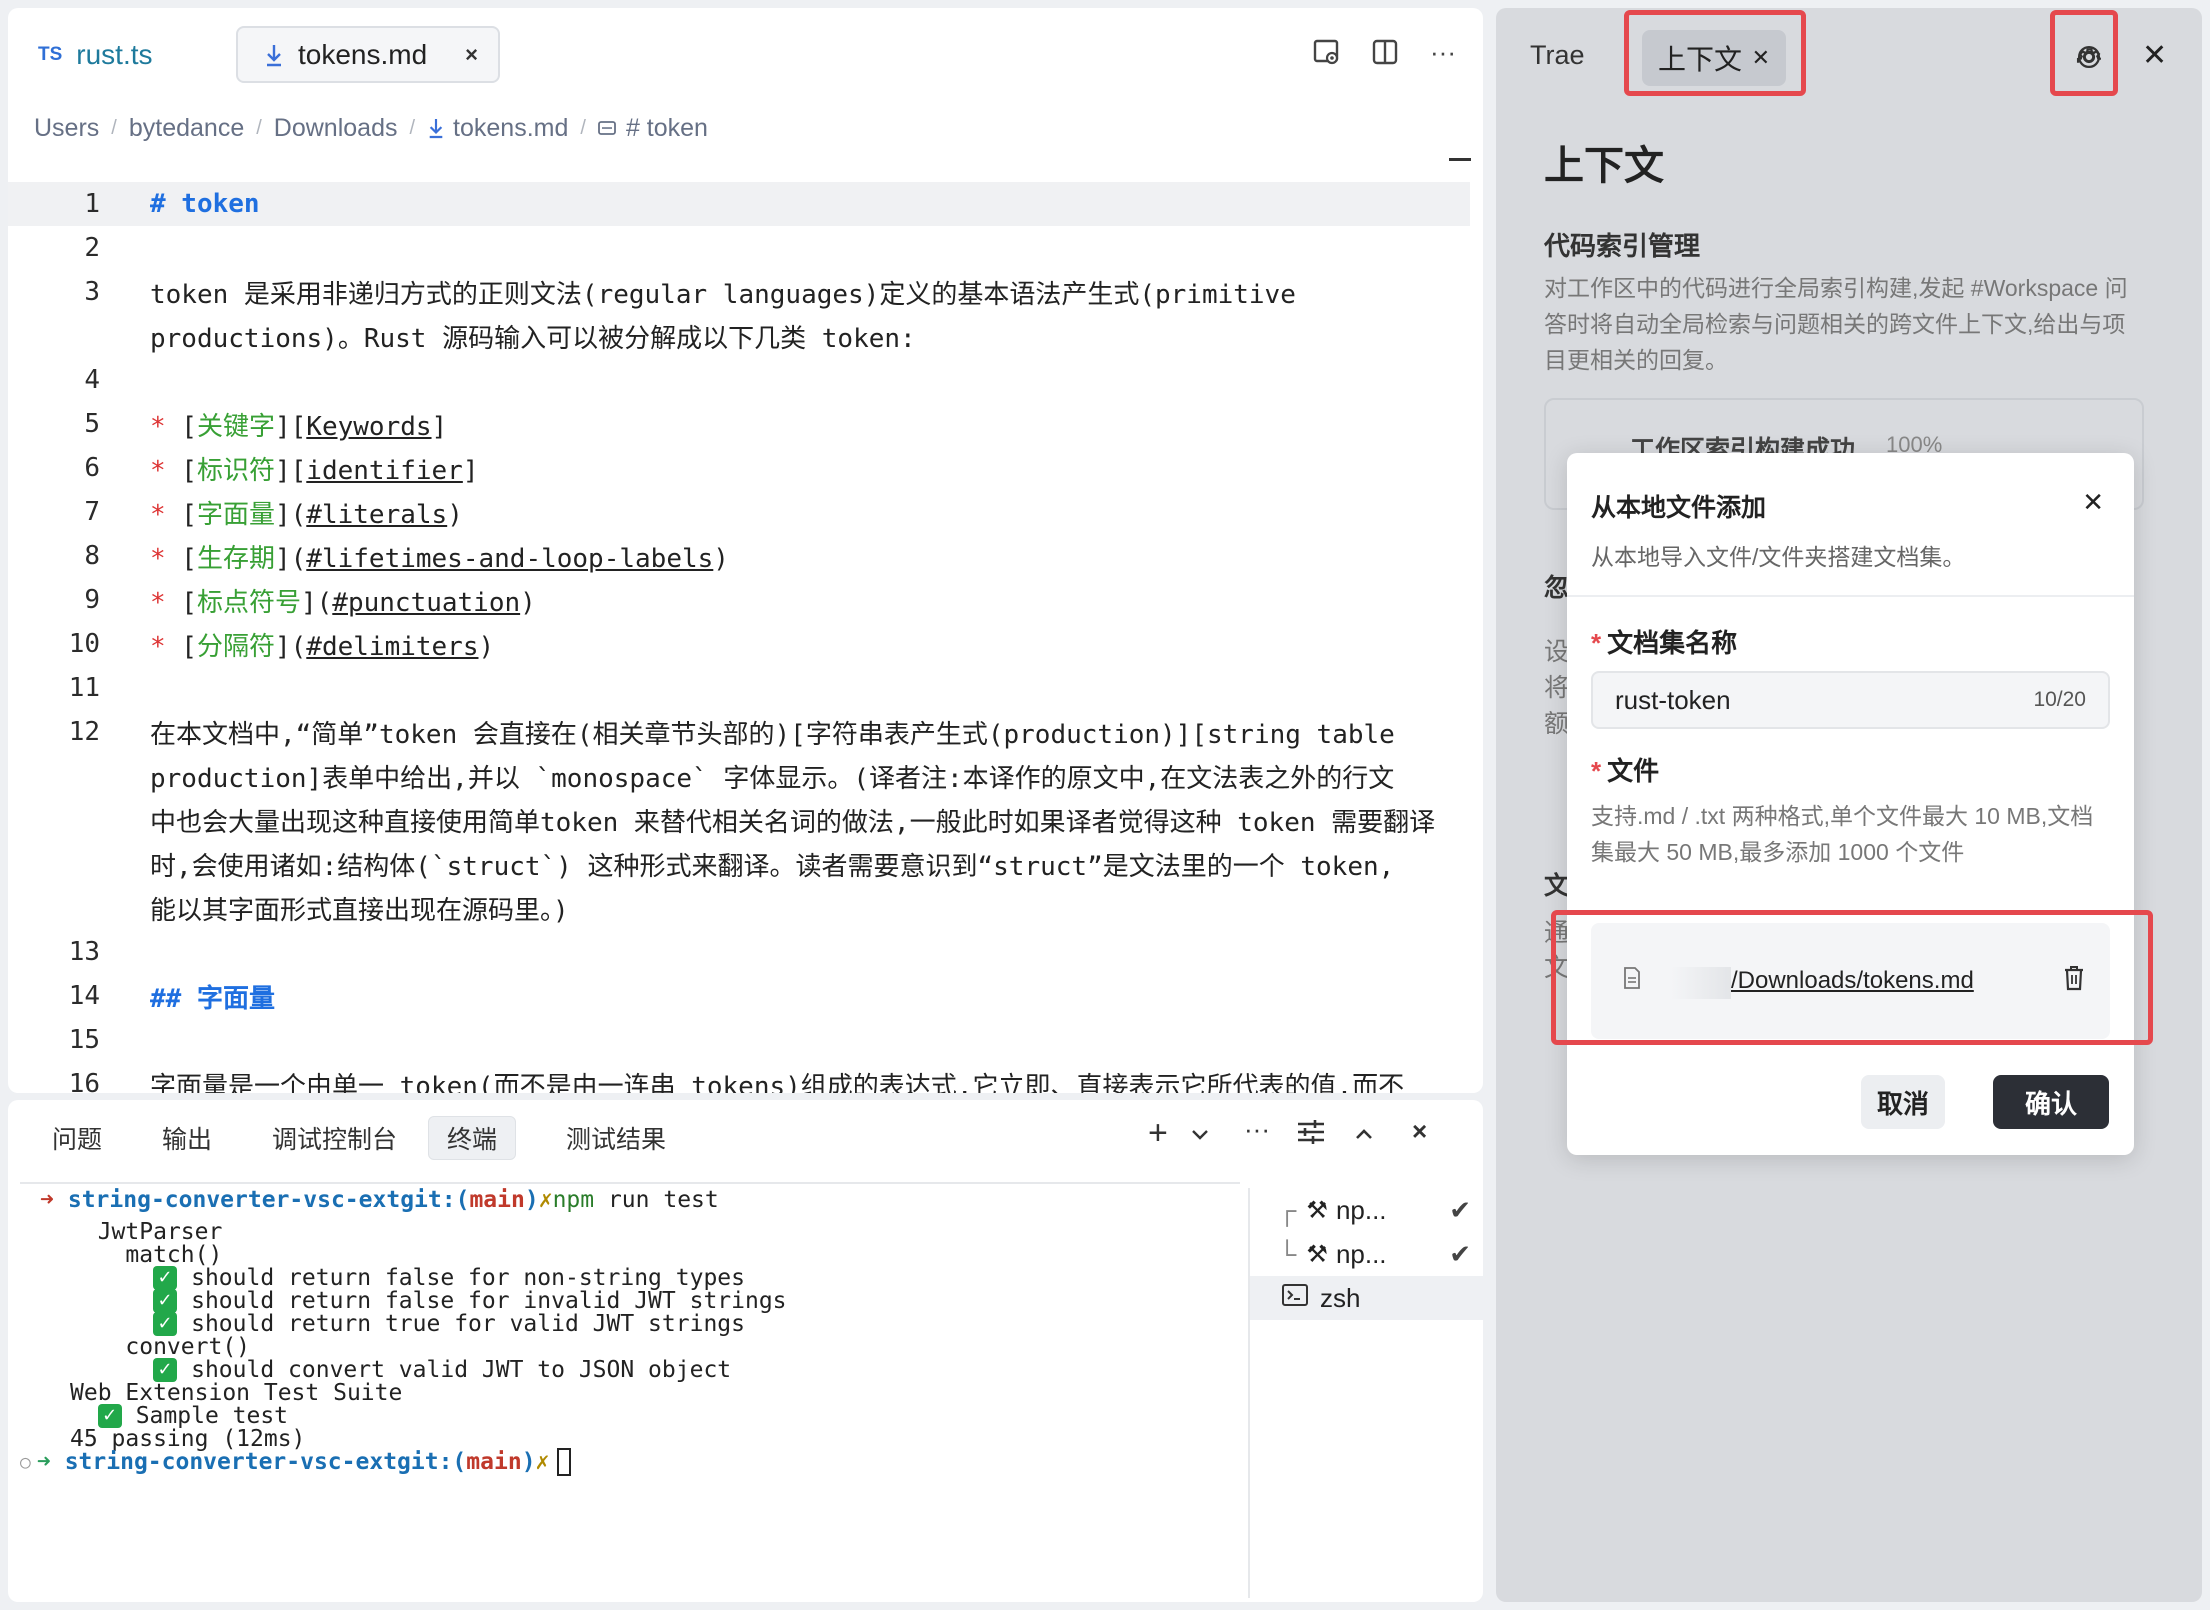 The height and width of the screenshot is (1610, 2210). What do you see at coordinates (1850, 700) in the screenshot?
I see `collection-name-input: rust-token 10/20` at bounding box center [1850, 700].